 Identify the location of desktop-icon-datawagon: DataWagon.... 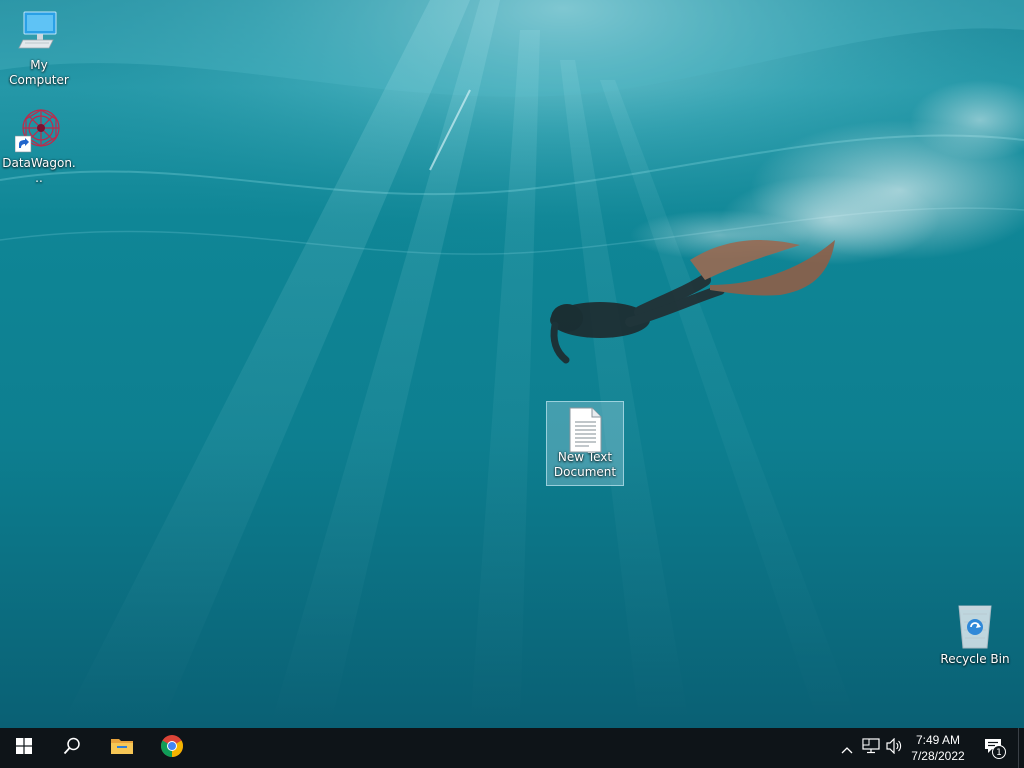
(39, 146).